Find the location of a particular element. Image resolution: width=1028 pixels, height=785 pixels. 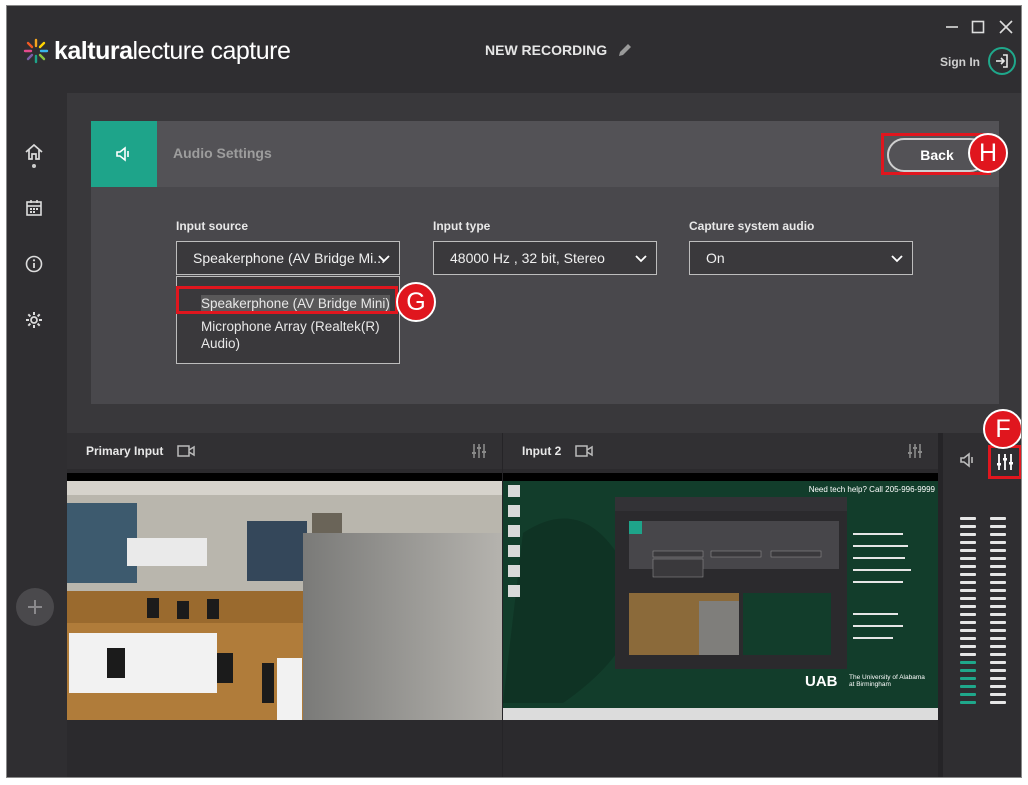

input-2-label: Input 2 is located at coordinates (542, 451).